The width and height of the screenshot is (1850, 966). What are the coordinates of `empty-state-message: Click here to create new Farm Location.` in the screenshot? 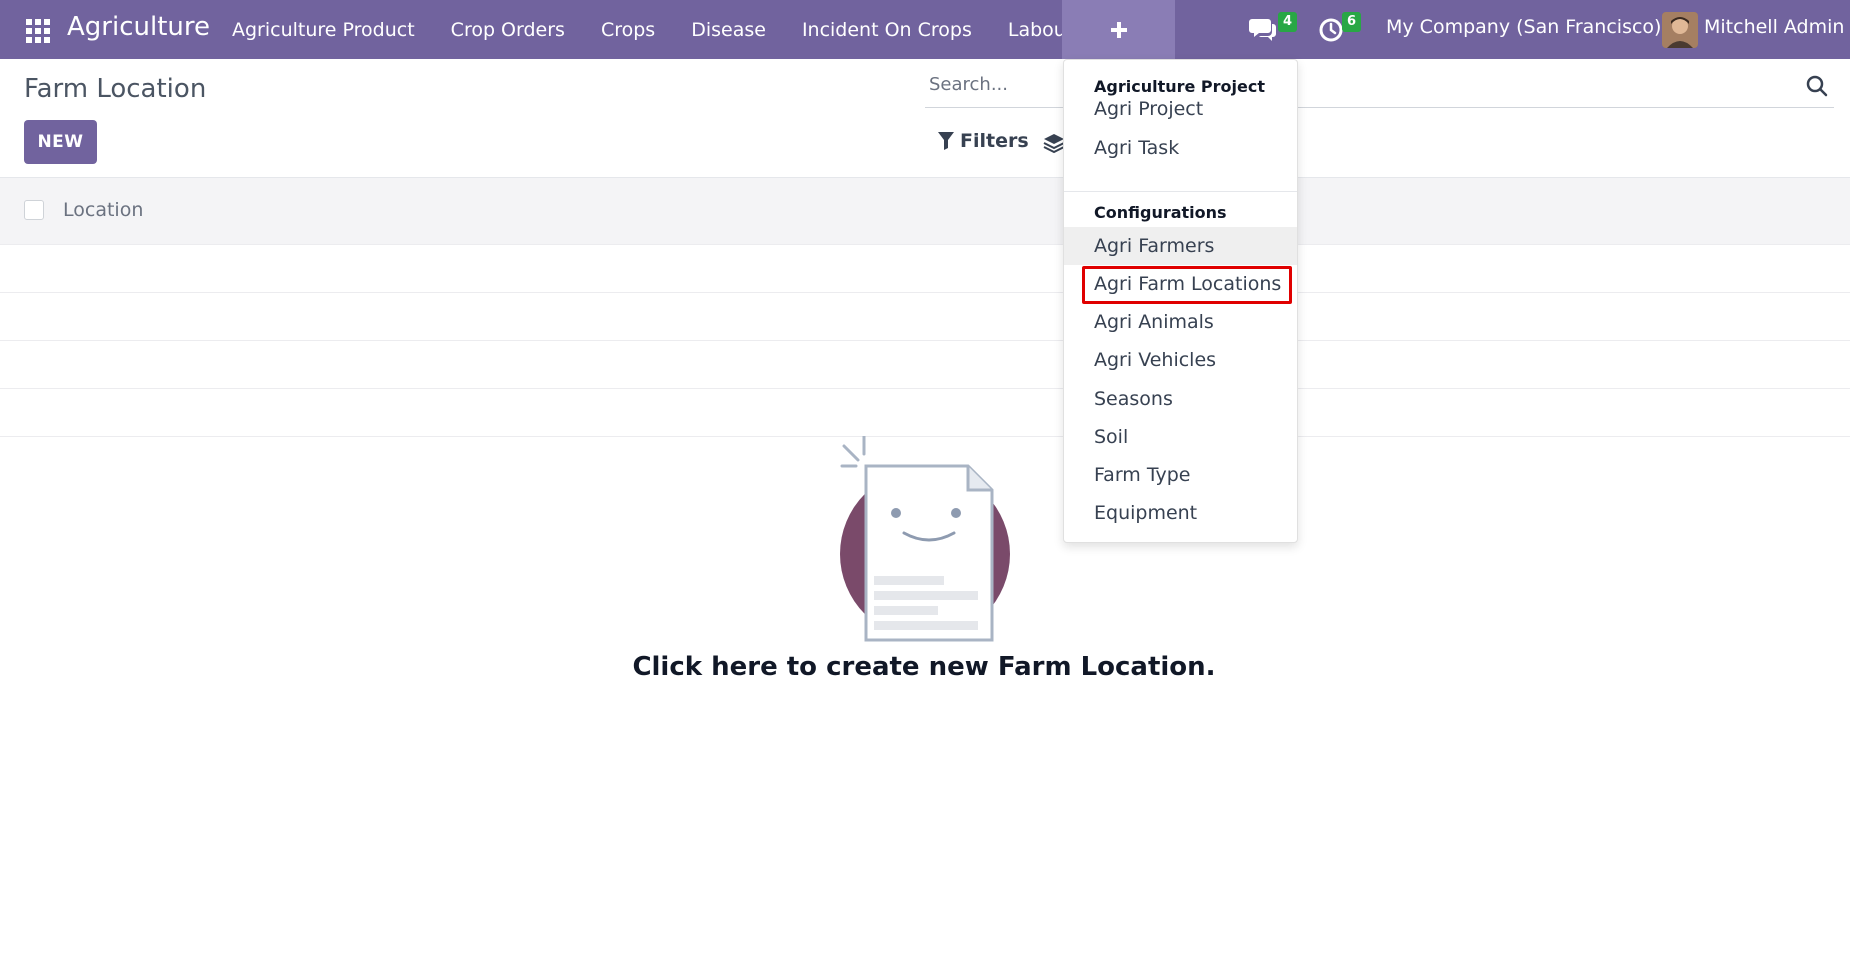 It's located at (923, 667).